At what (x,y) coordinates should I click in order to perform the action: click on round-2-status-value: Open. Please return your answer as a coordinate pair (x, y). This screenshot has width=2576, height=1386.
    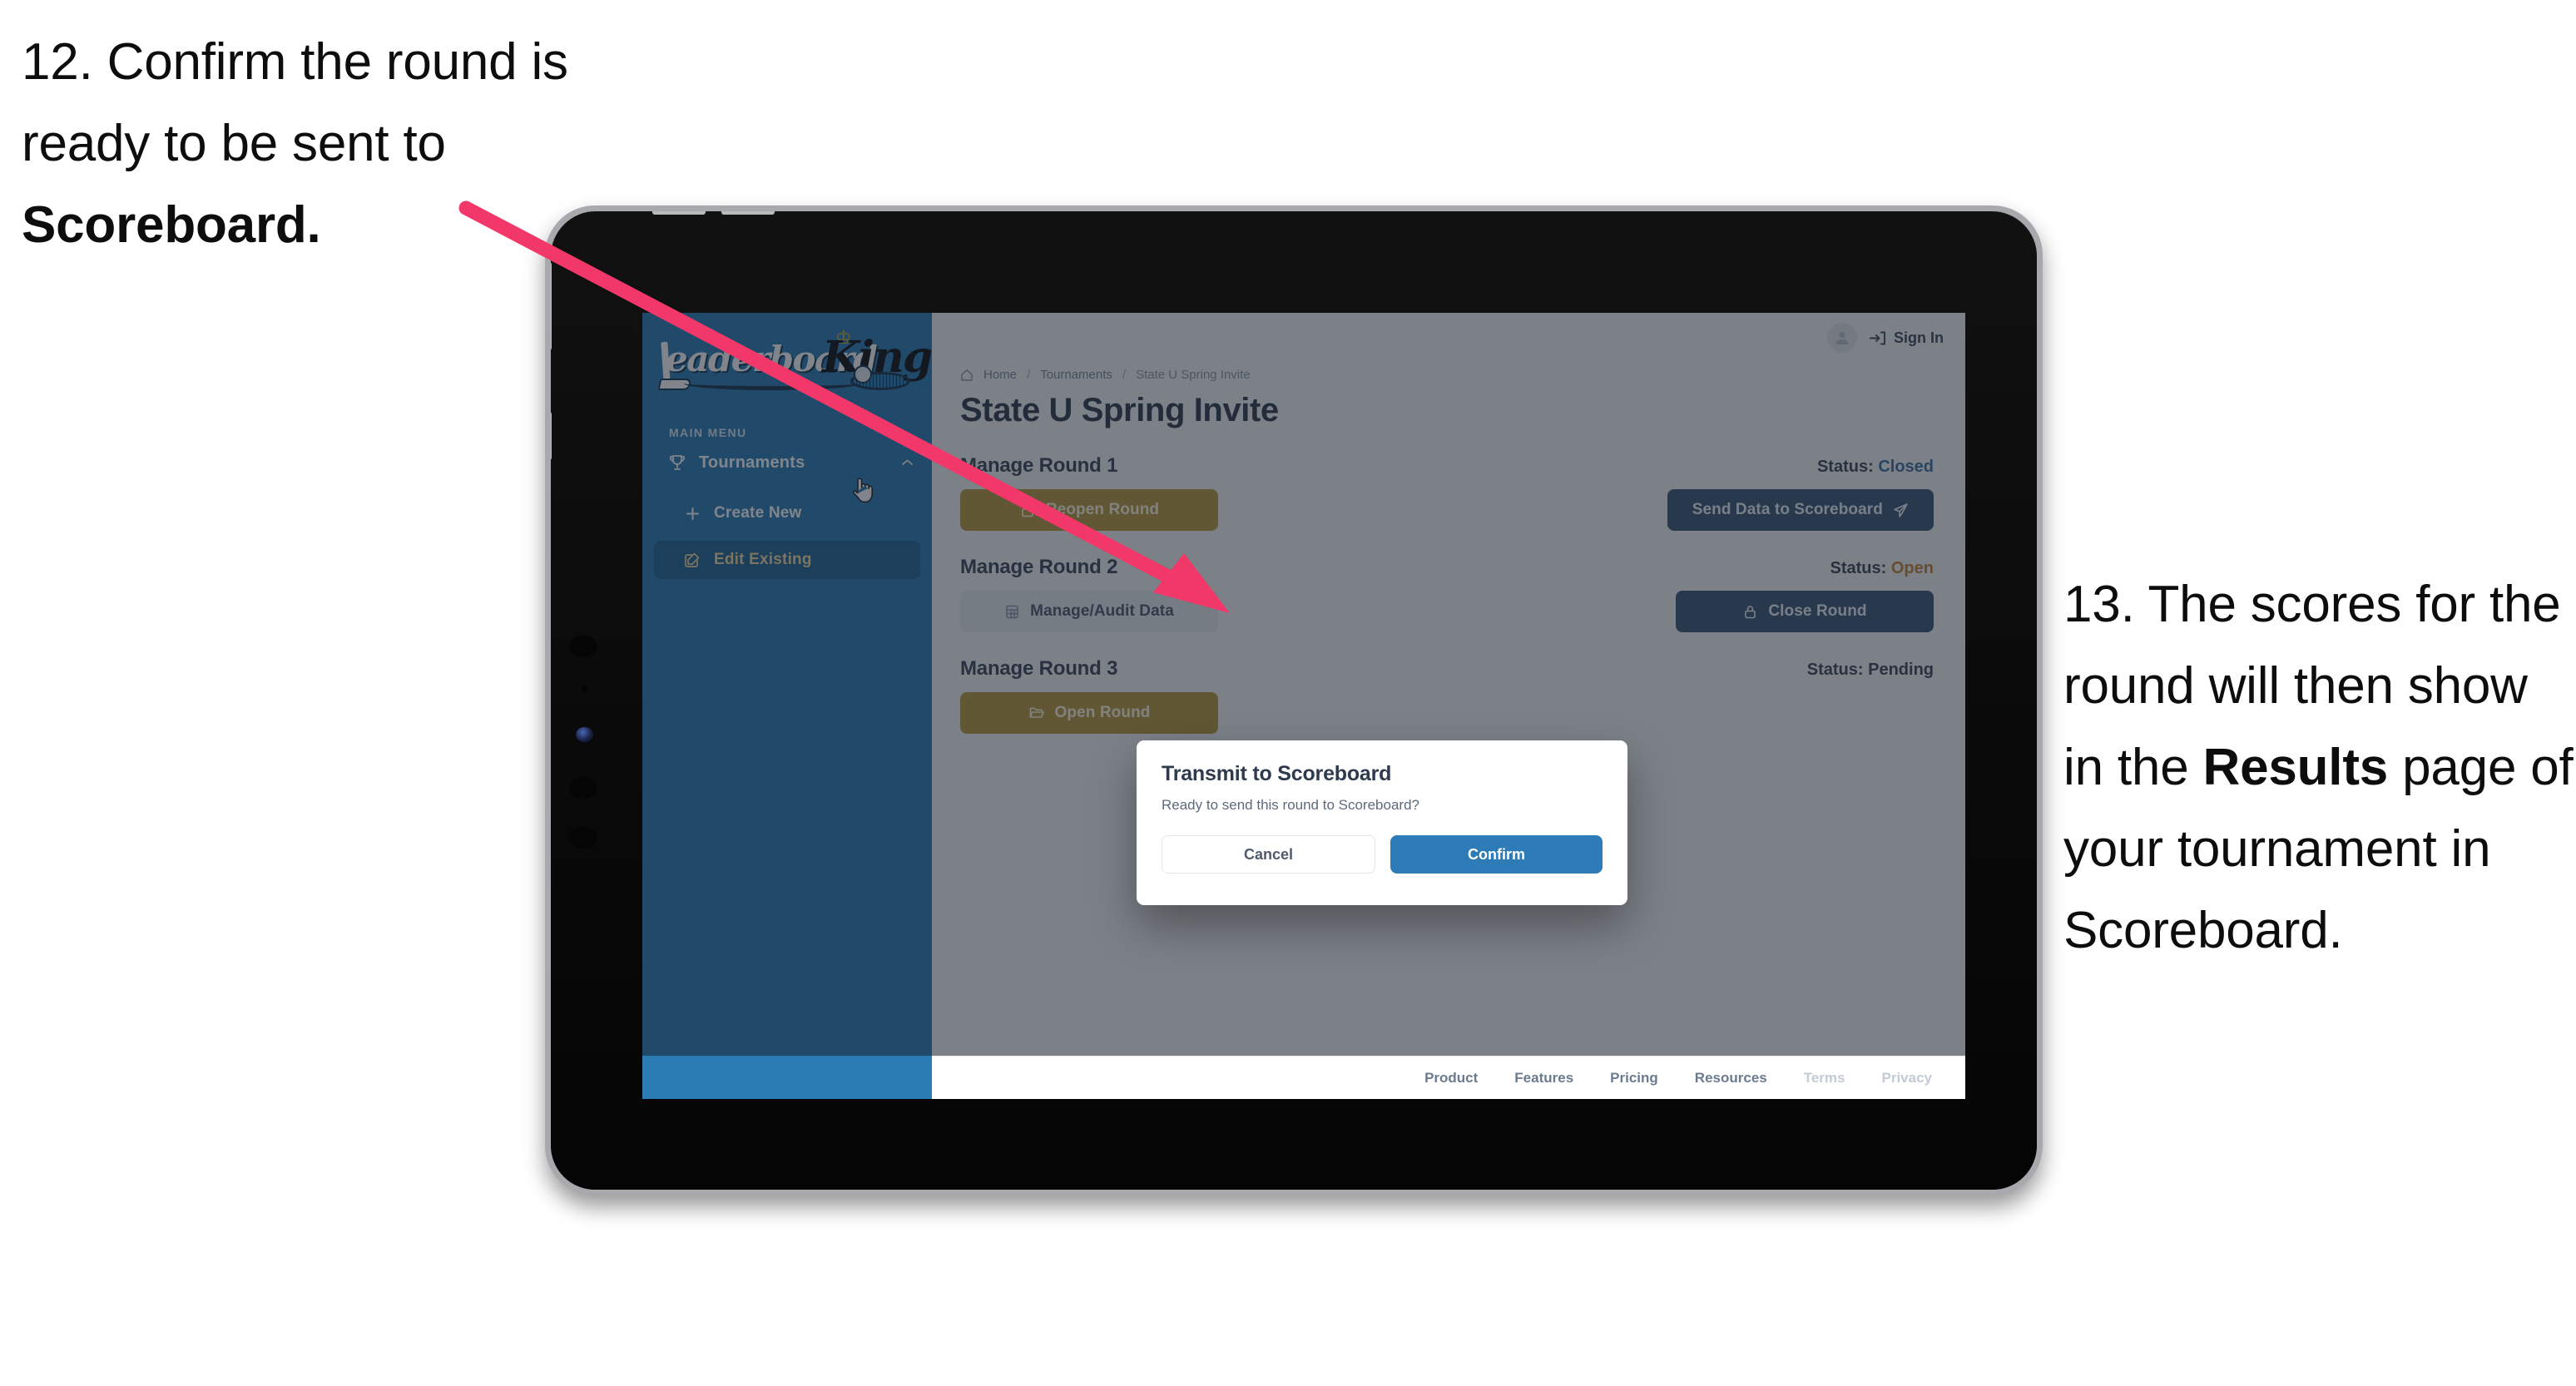
    Looking at the image, I should click on (1912, 568).